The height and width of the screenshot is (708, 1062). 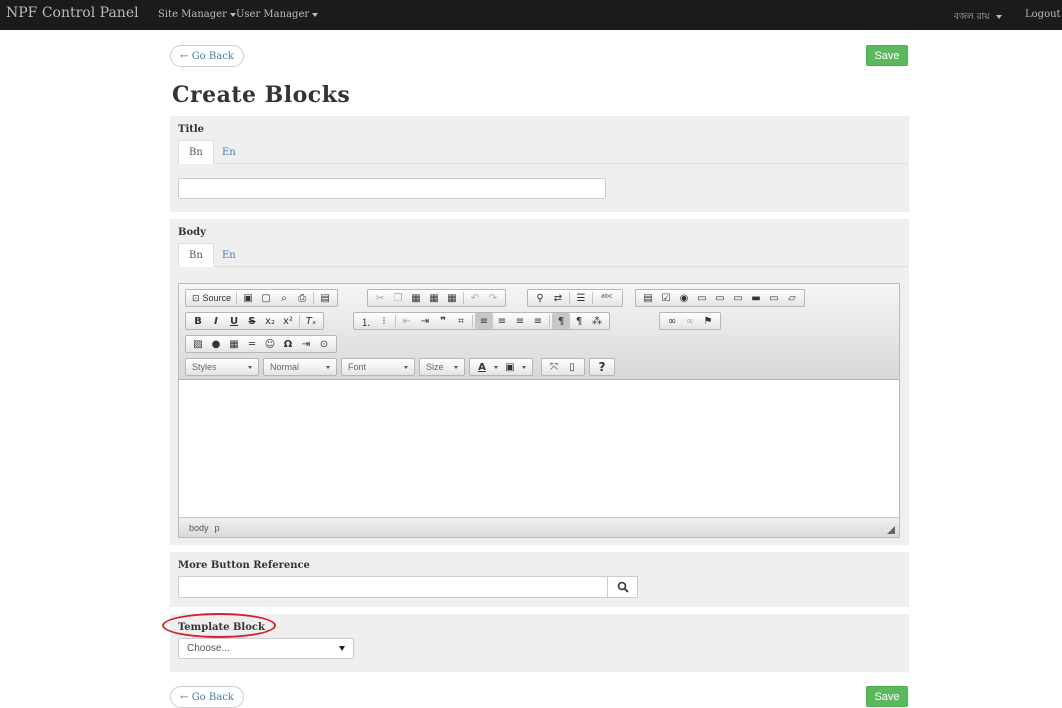 What do you see at coordinates (539, 449) in the screenshot?
I see `editor-content-area` at bounding box center [539, 449].